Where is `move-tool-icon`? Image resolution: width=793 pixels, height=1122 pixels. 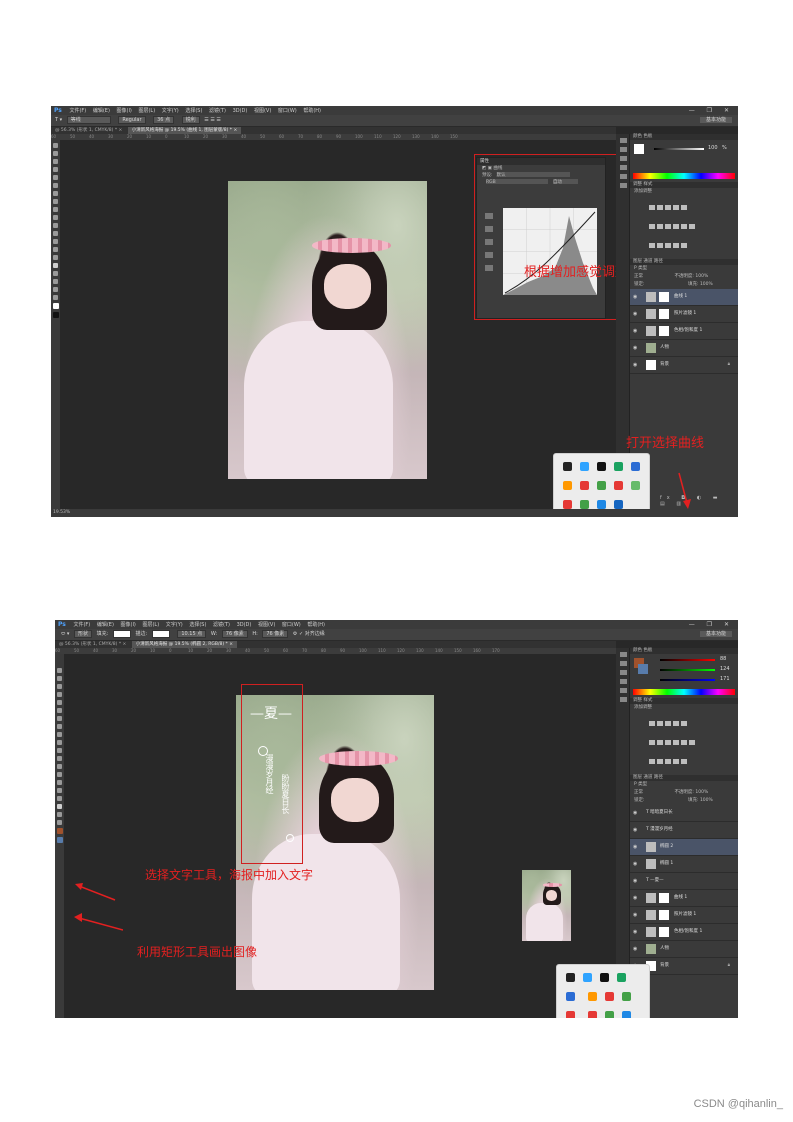
move-tool-icon is located at coordinates (55, 145).